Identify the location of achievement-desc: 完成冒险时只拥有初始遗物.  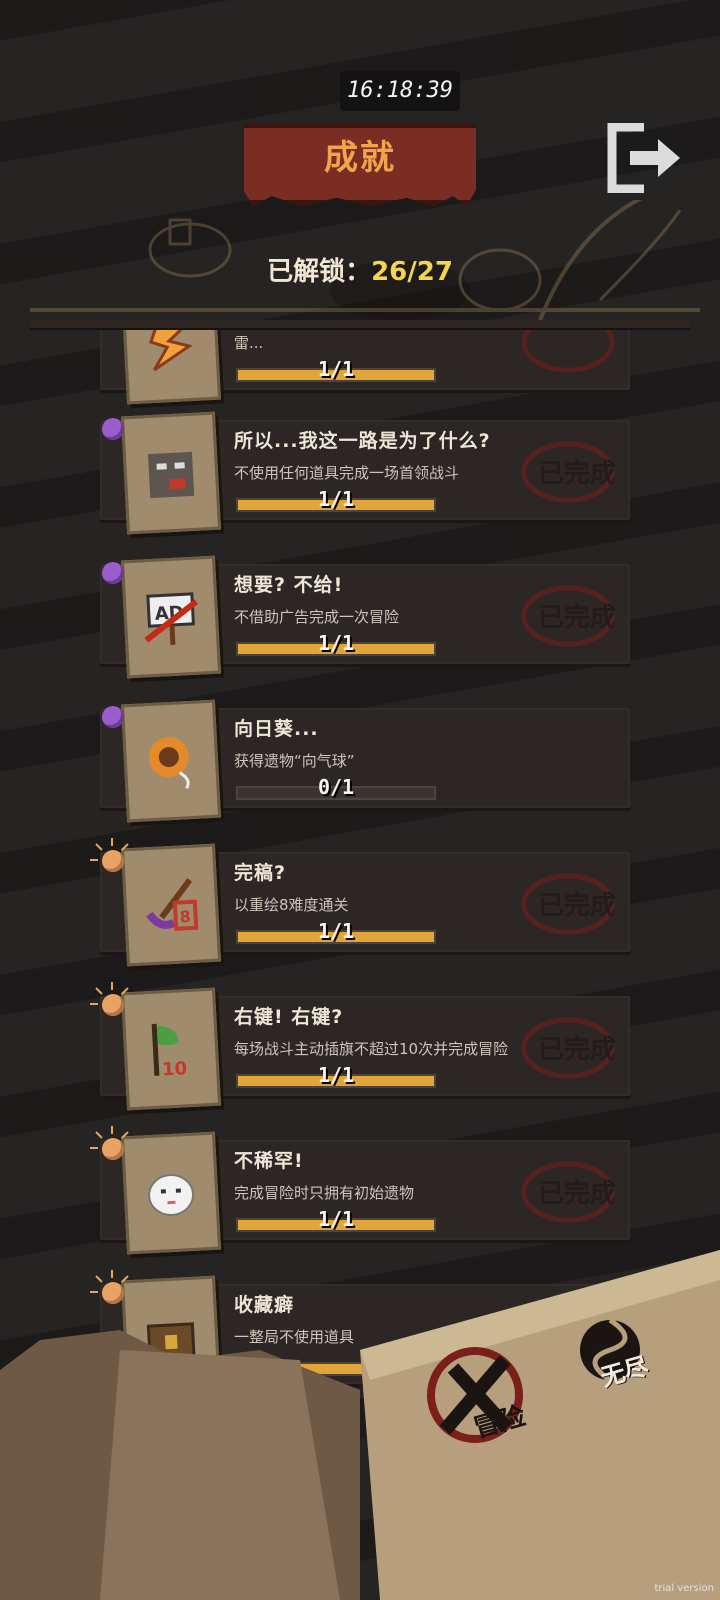
(324, 1193).